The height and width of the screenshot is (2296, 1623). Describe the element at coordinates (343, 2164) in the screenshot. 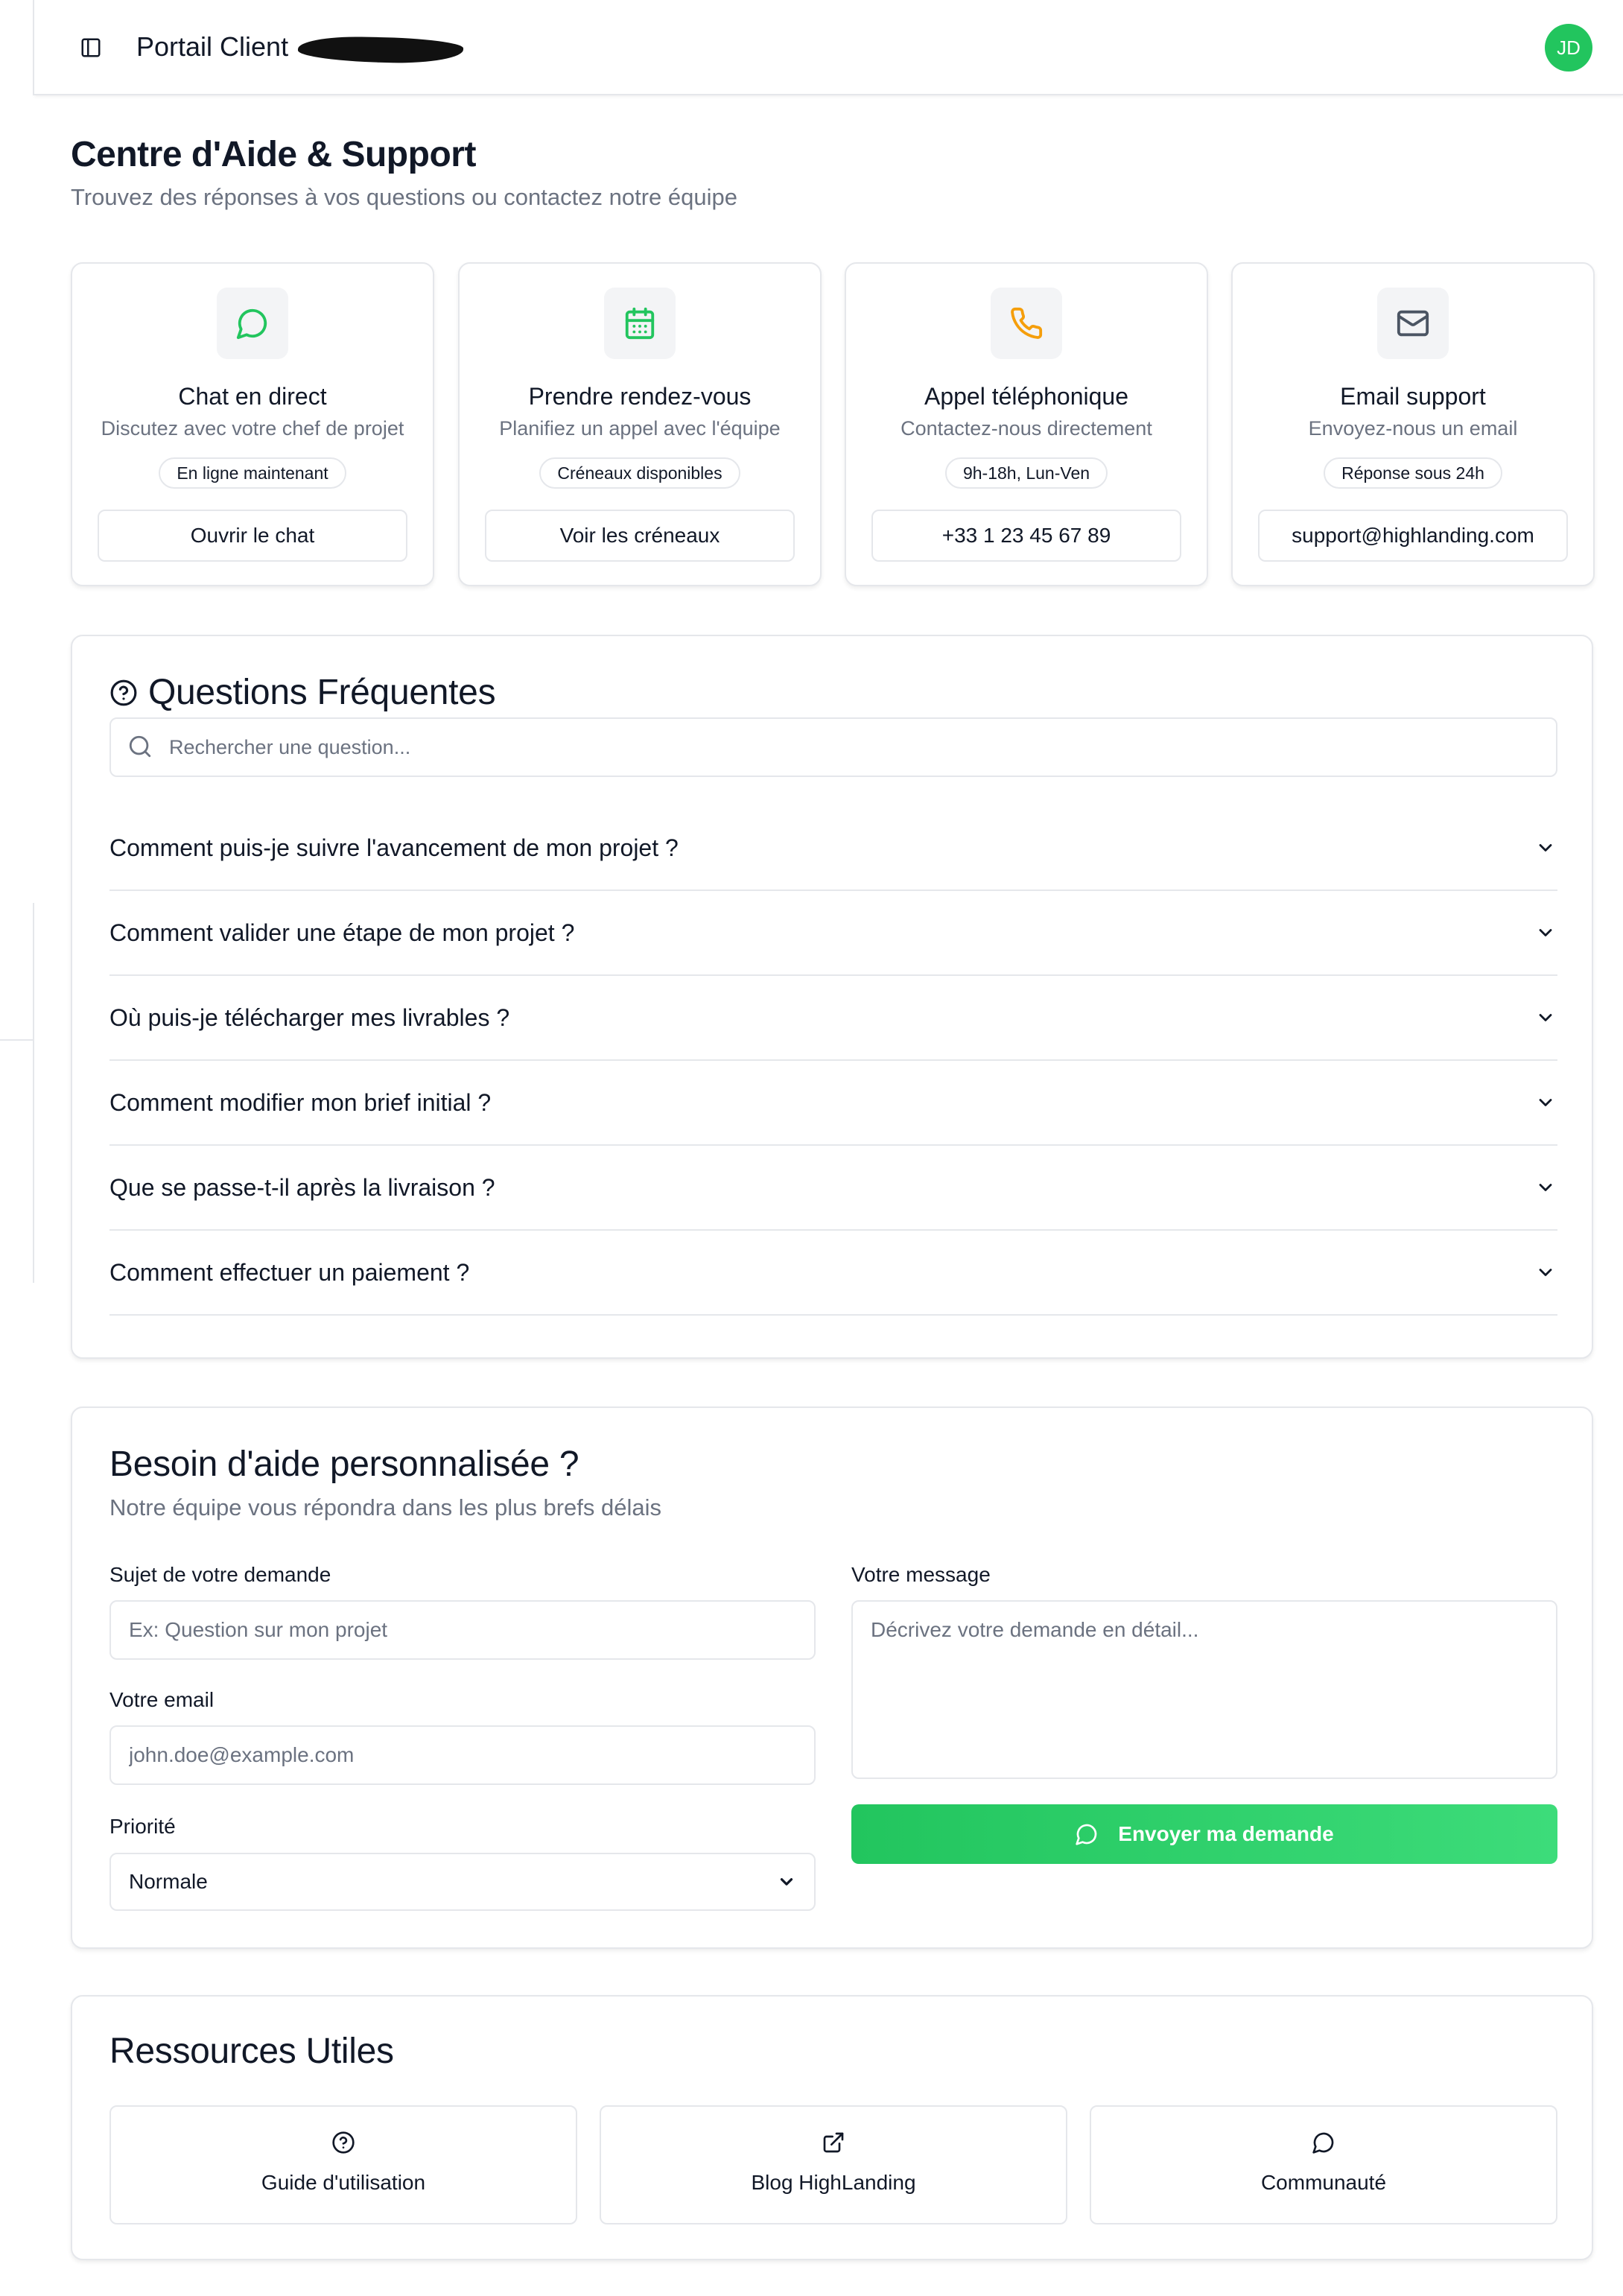

I see `resource-user-guide: Guide d'utilisation` at that location.